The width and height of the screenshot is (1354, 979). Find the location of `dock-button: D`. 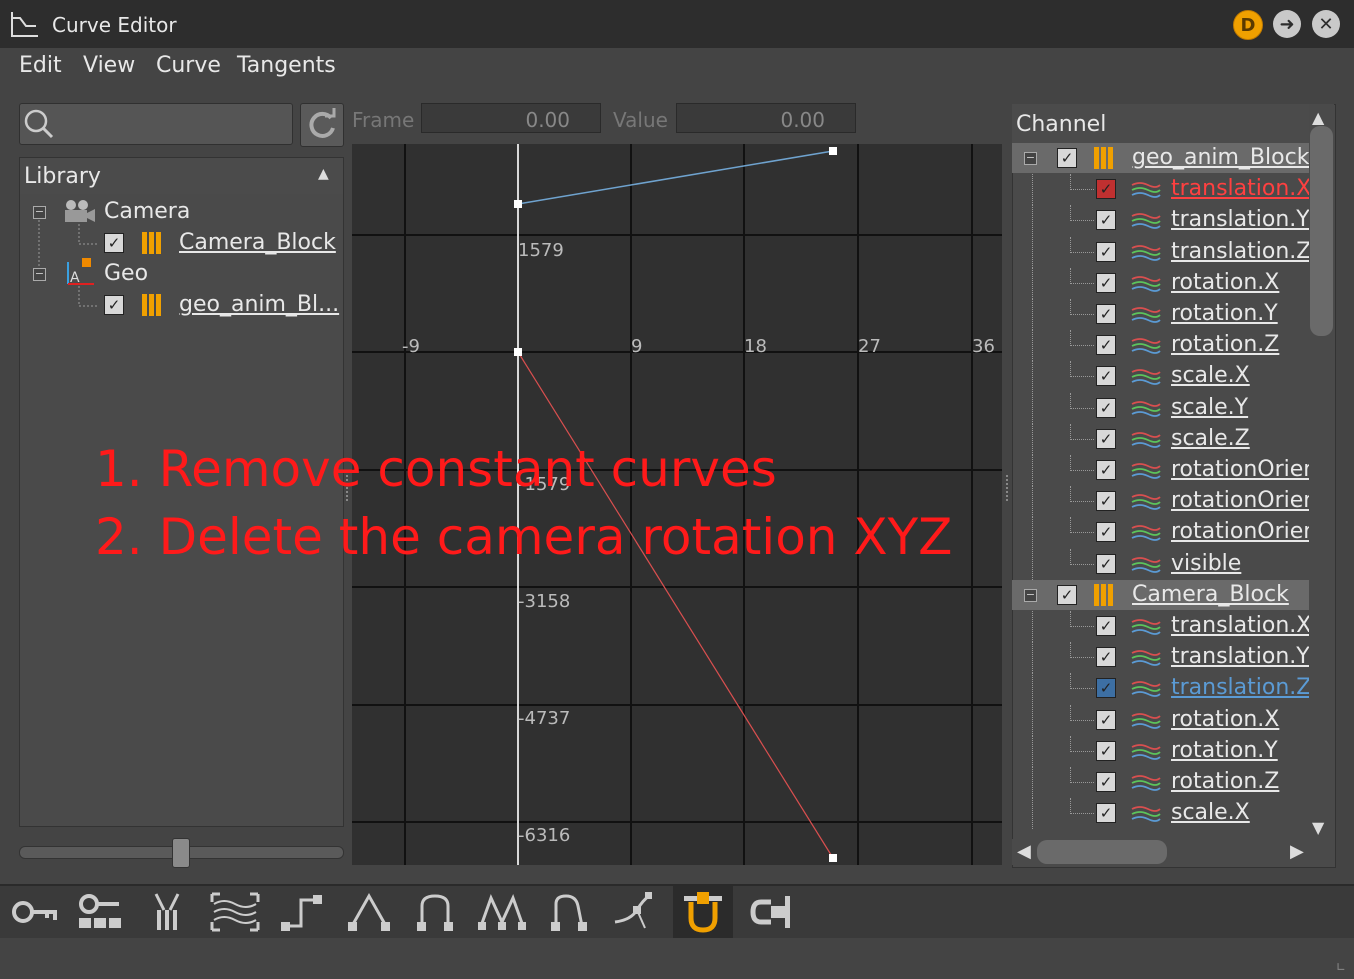

dock-button: D is located at coordinates (1248, 25).